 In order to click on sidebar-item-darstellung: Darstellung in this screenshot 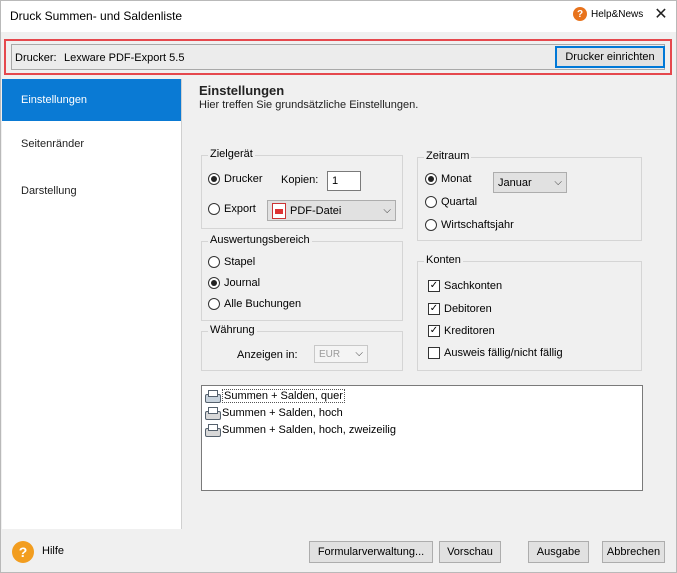, I will do `click(91, 191)`.